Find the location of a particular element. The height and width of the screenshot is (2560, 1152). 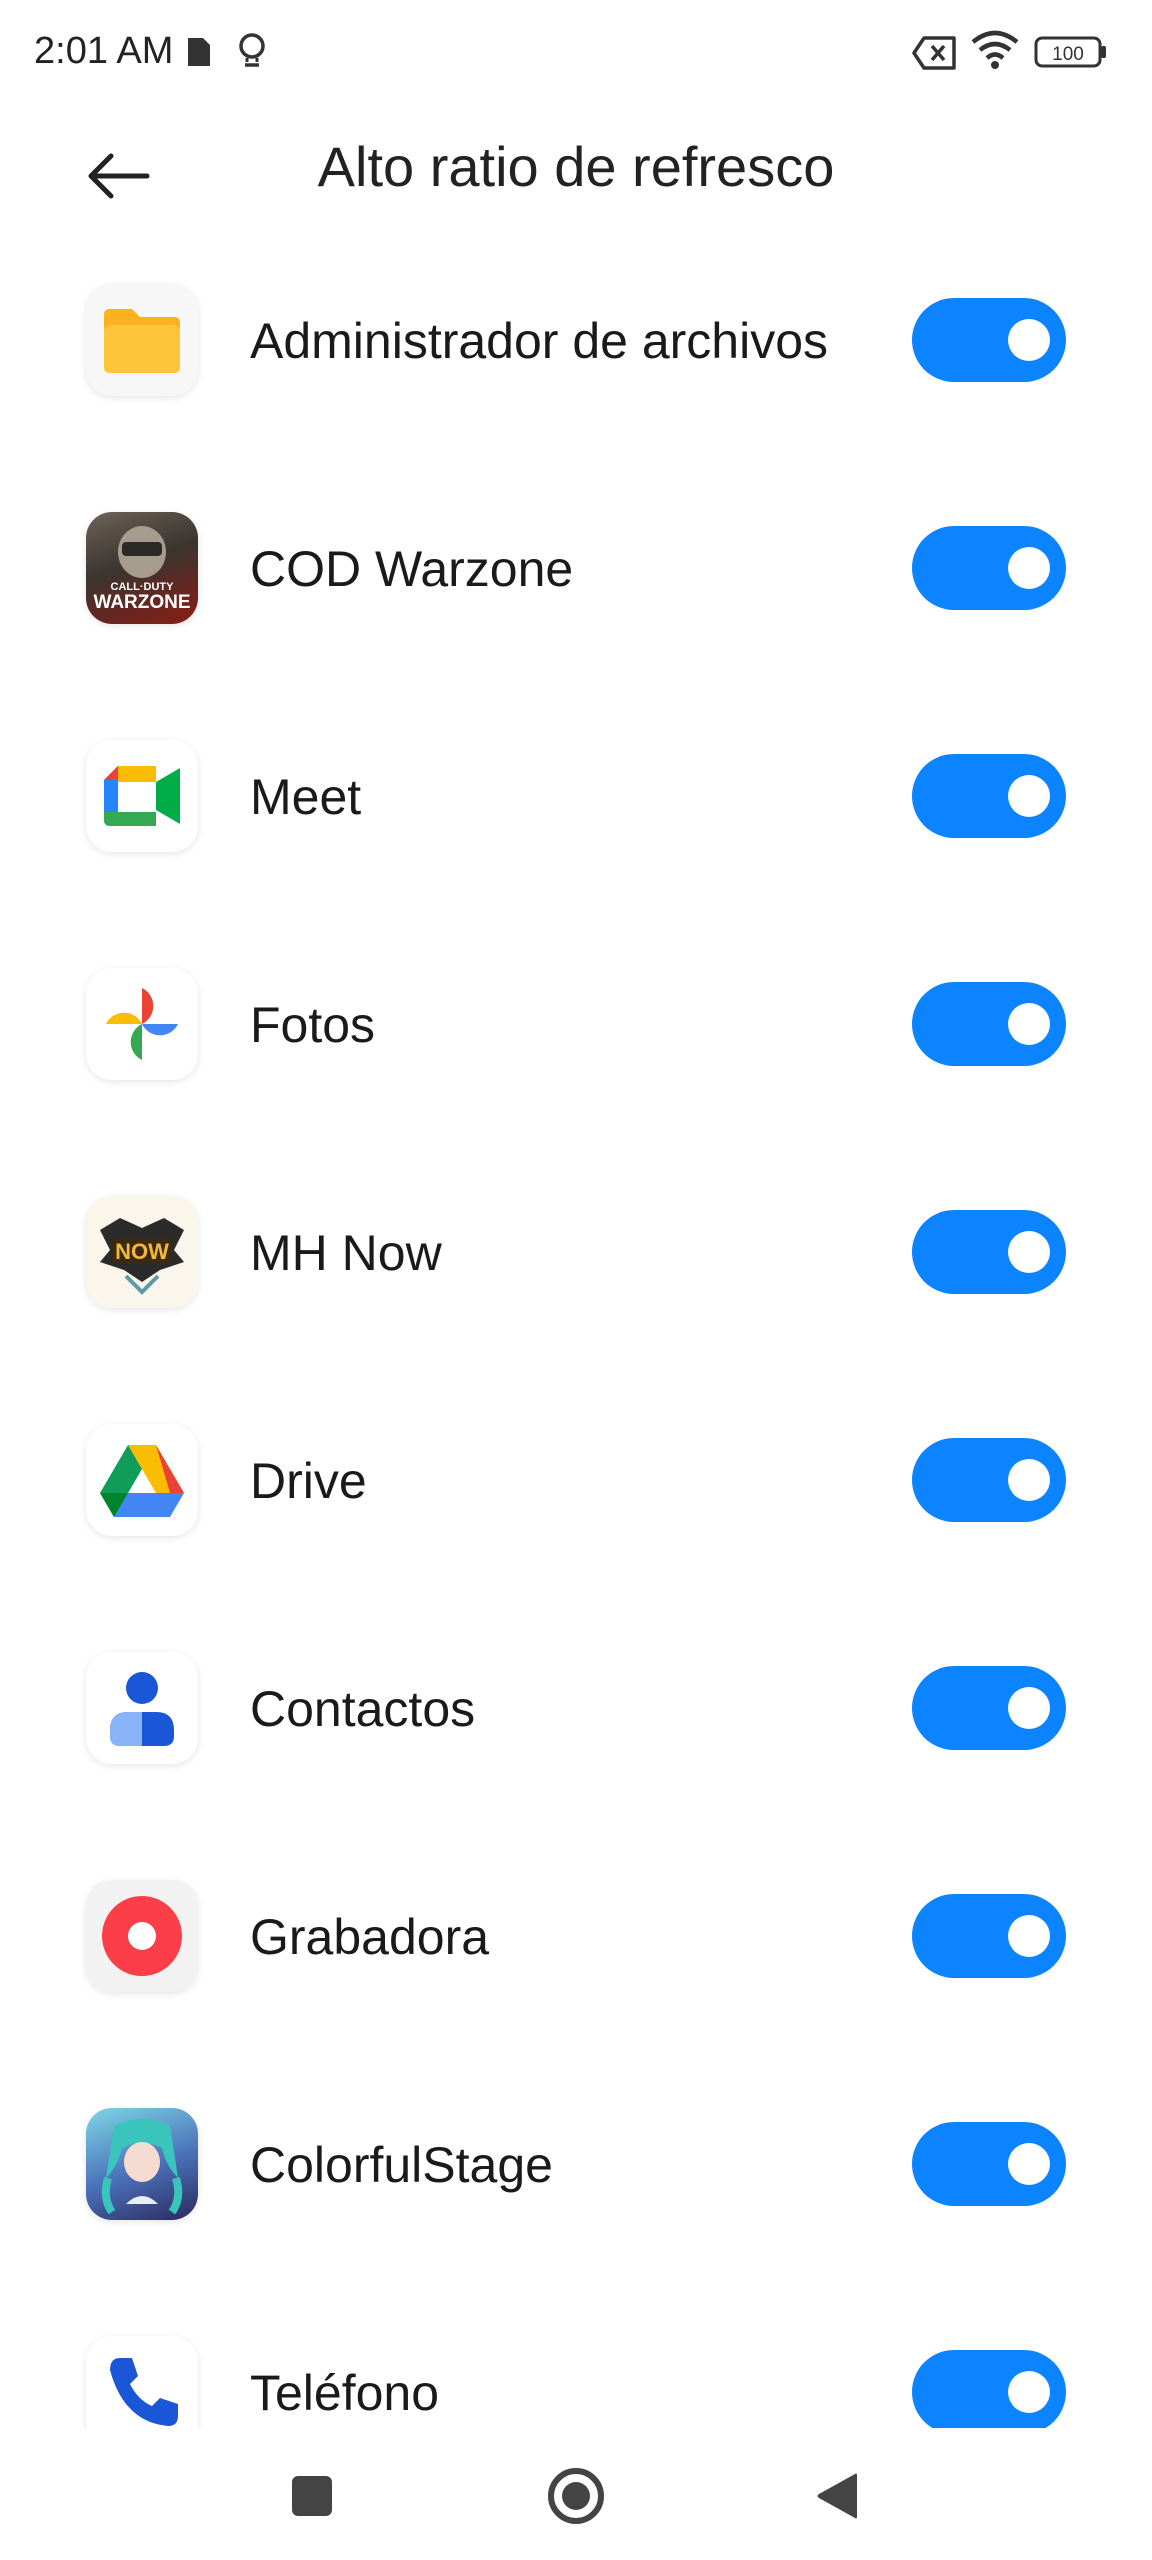

list-item: ColorfulStage is located at coordinates (576, 2188).